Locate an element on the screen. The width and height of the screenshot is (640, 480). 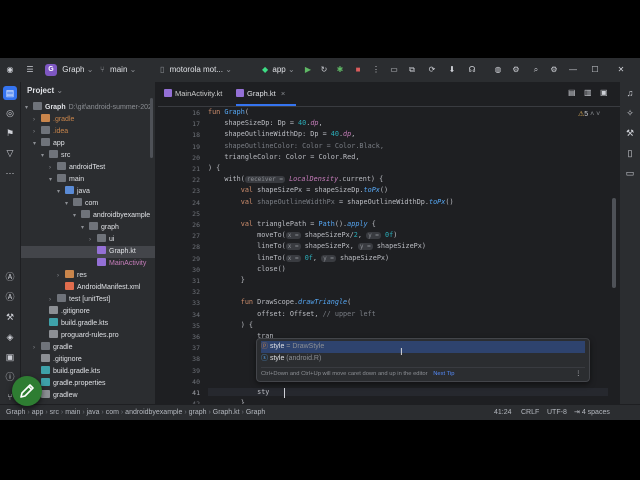
device-mirroring-icon: ▯ is located at coordinates (630, 153).